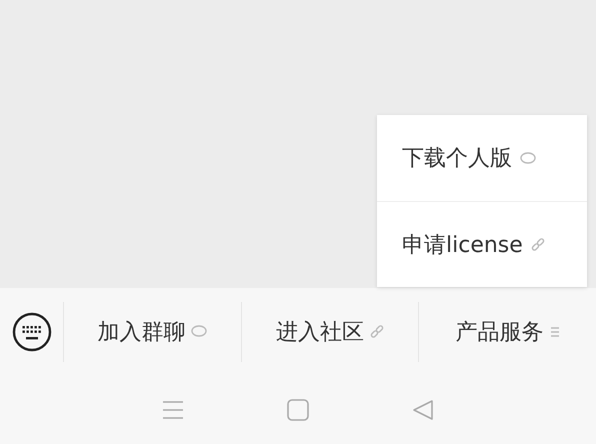  Describe the element at coordinates (329, 332) in the screenshot. I see `menu-bar-item: 进入社区` at that location.